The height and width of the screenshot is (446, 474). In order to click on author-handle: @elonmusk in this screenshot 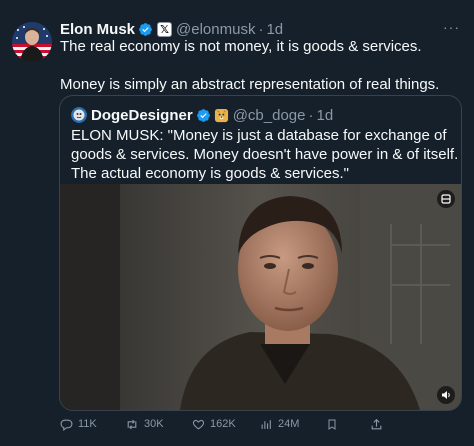, I will do `click(215, 29)`.